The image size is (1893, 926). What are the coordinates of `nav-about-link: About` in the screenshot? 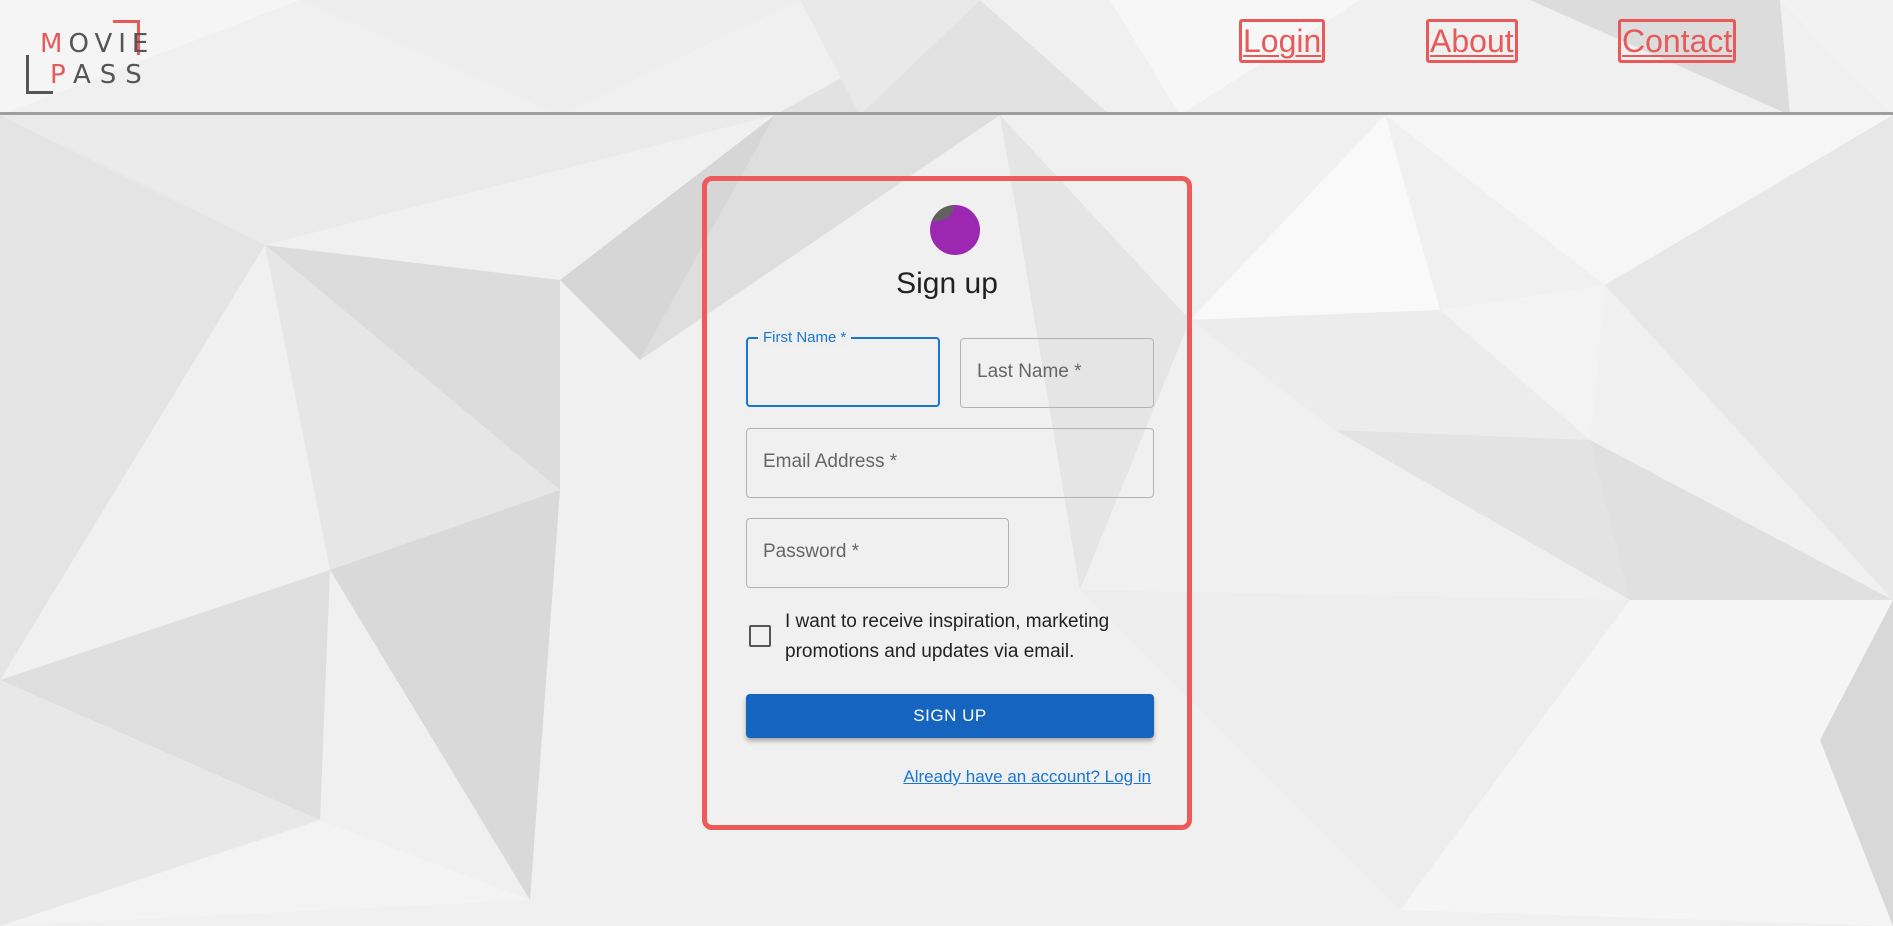 It's located at (1472, 41).